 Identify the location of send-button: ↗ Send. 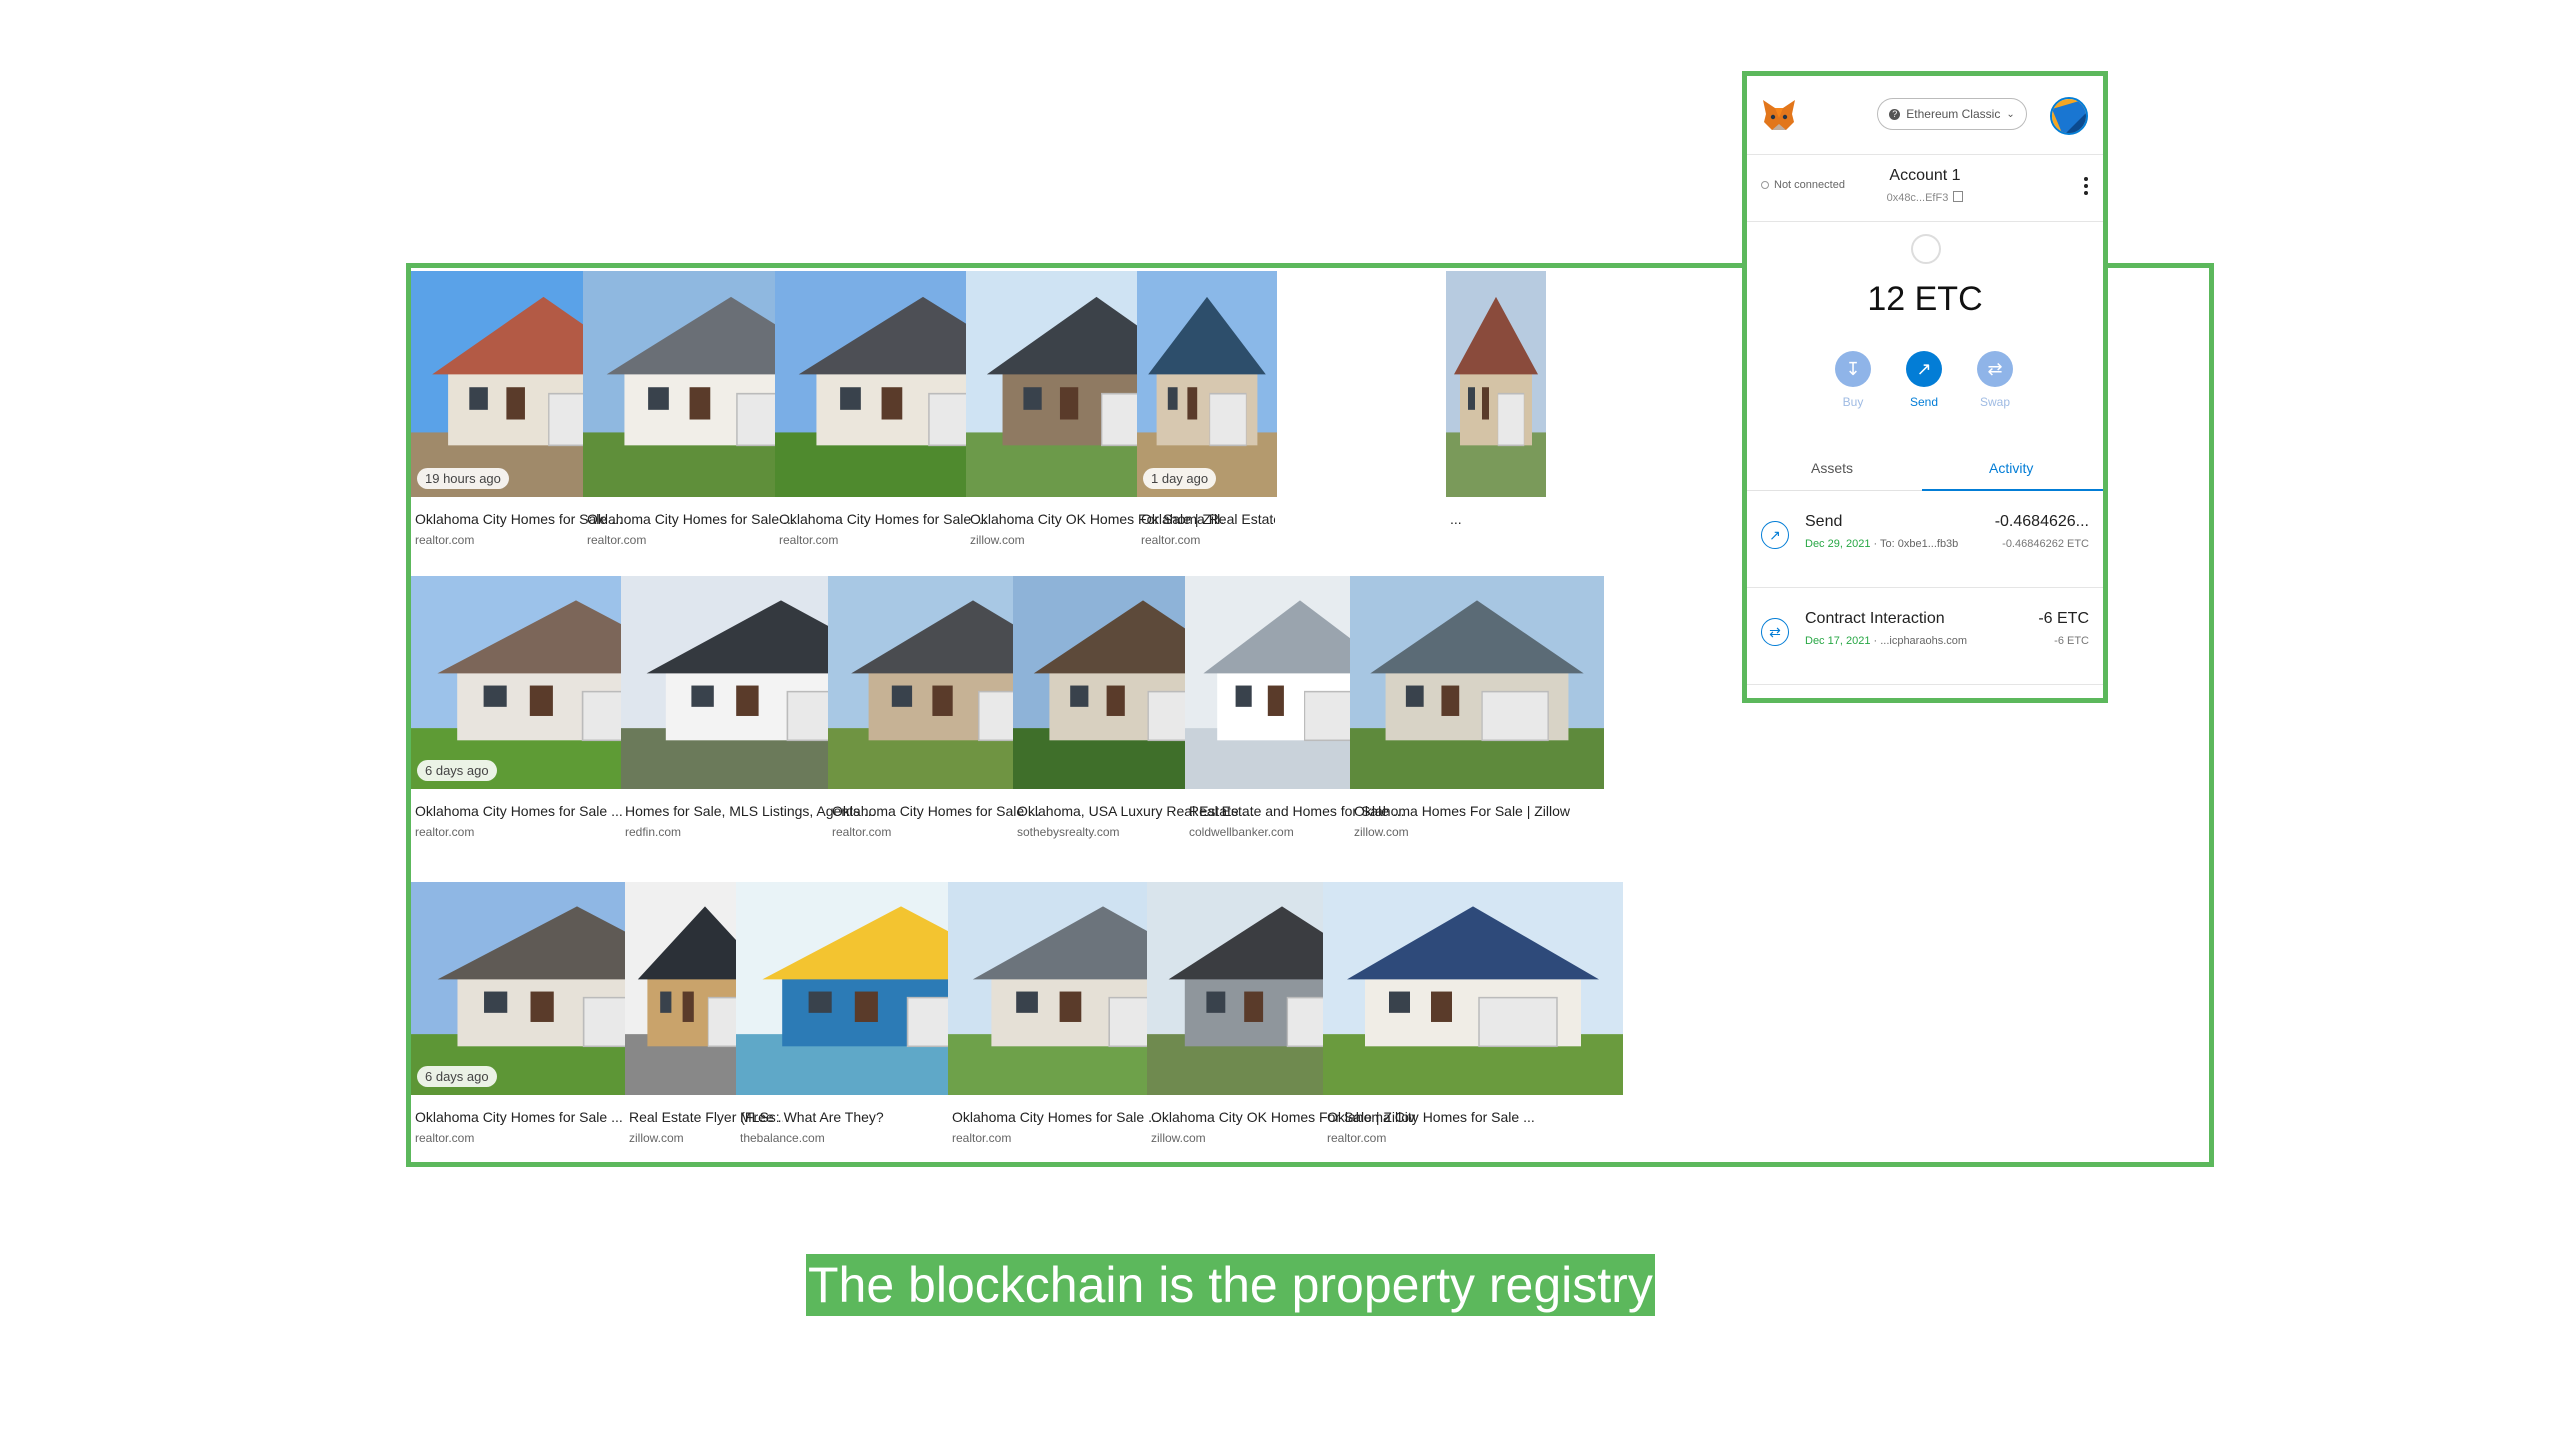
(1924, 380).